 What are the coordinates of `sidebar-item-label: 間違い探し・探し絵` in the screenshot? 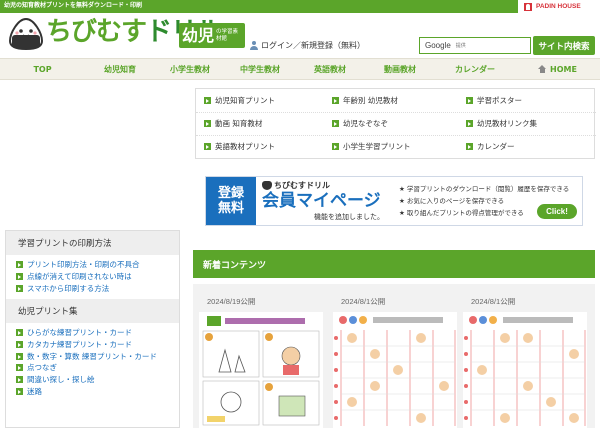 It's located at (61, 379).